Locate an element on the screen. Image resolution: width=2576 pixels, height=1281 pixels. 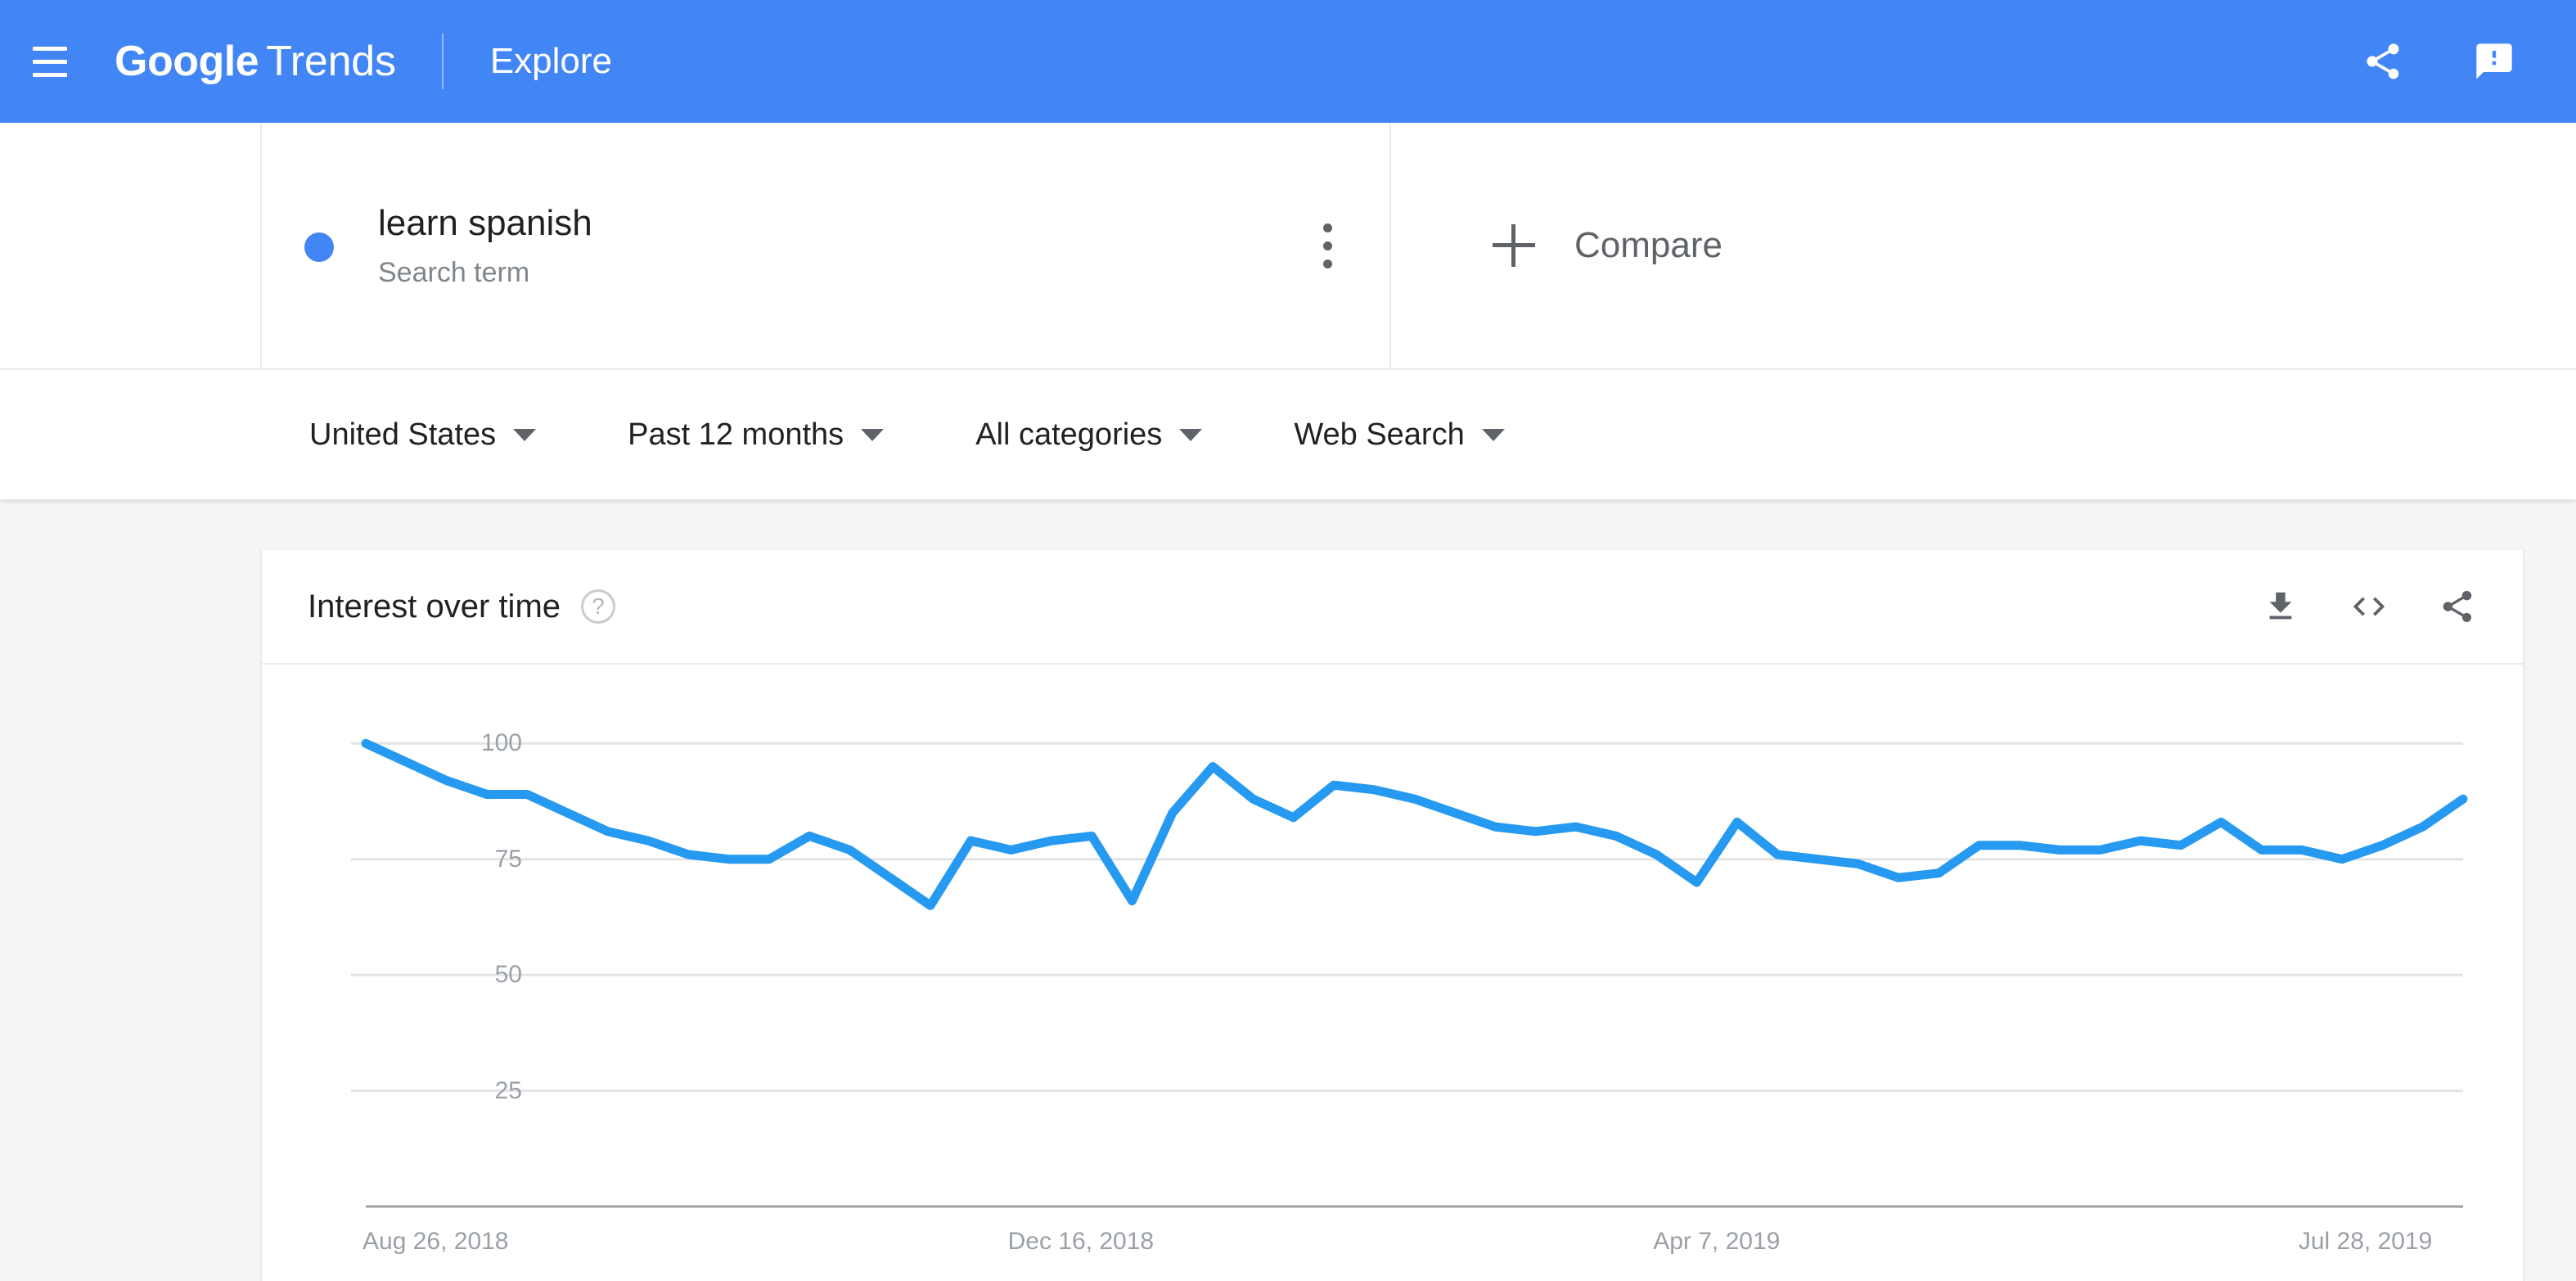
time-range-filter: Past 12 months is located at coordinates (756, 435).